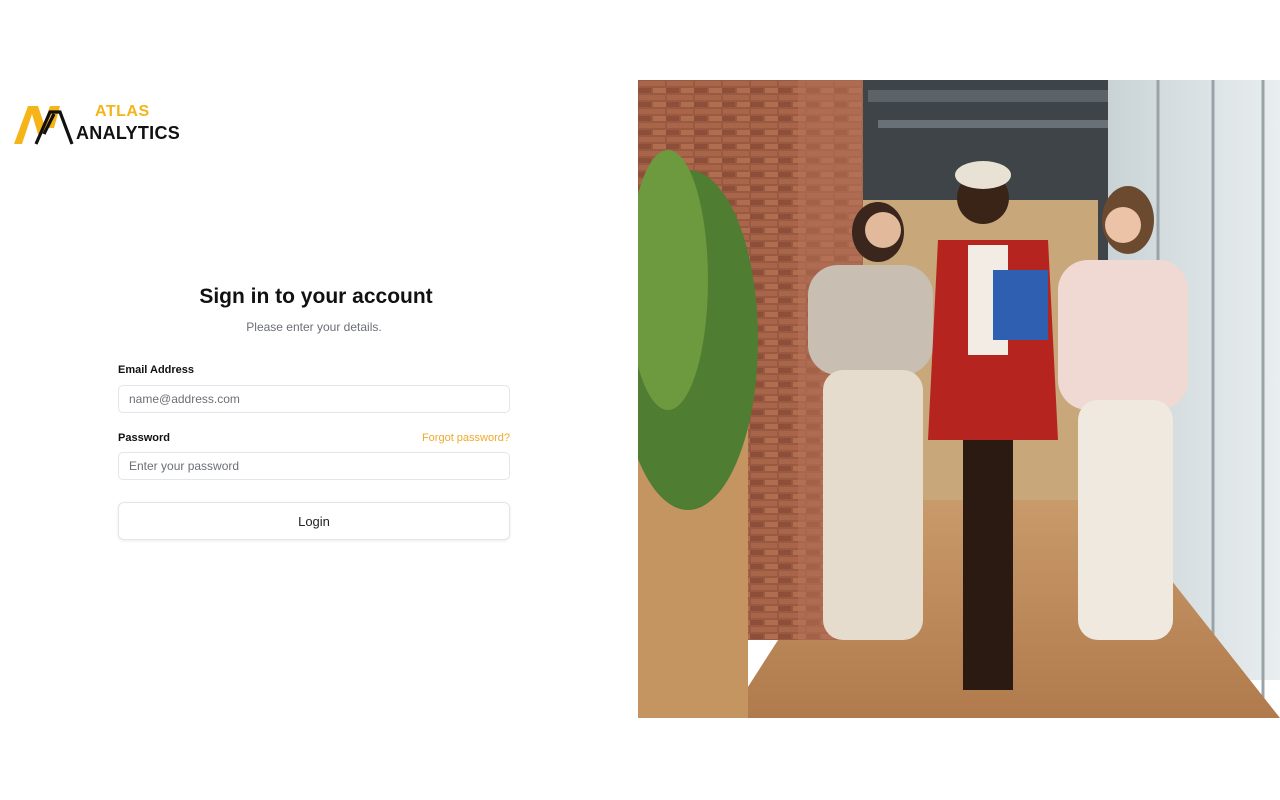 Image resolution: width=1280 pixels, height=800 pixels. What do you see at coordinates (314, 327) in the screenshot?
I see `page-subtitle: Please enter your details.` at bounding box center [314, 327].